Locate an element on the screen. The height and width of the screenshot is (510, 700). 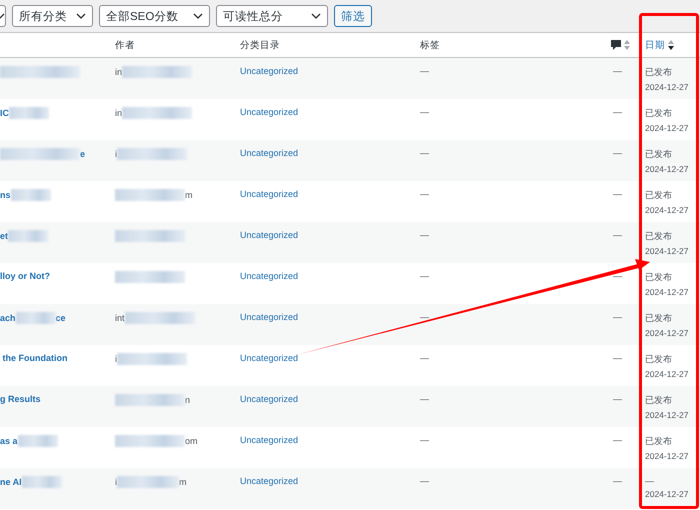
post-title-link: e is located at coordinates (83, 154).